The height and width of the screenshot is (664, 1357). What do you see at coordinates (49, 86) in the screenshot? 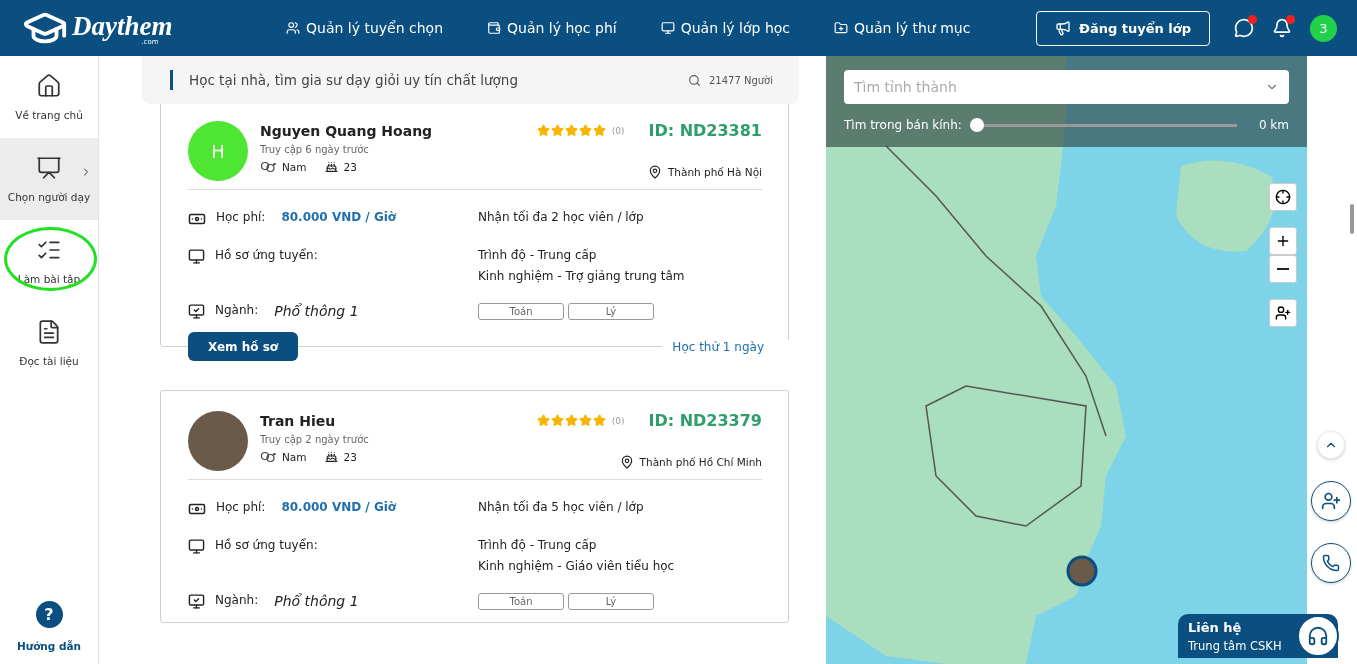
I see `house-icon` at bounding box center [49, 86].